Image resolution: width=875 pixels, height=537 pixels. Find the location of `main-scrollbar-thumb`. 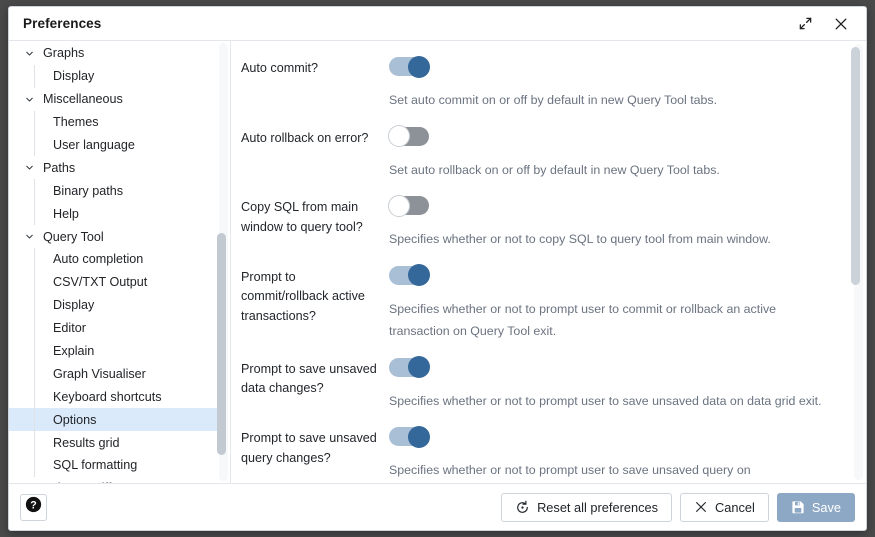

main-scrollbar-thumb is located at coordinates (855, 166).